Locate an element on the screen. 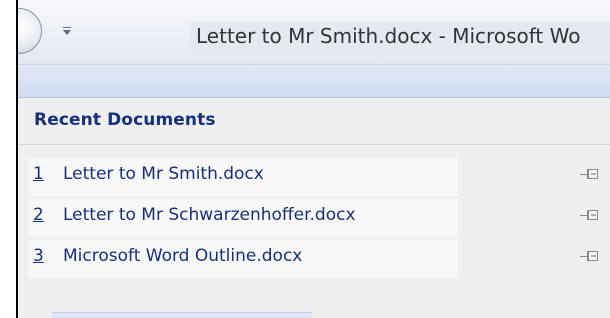 The width and height of the screenshot is (610, 318). recent-document-name: Microsoft Word Outline.docx is located at coordinates (182, 256).